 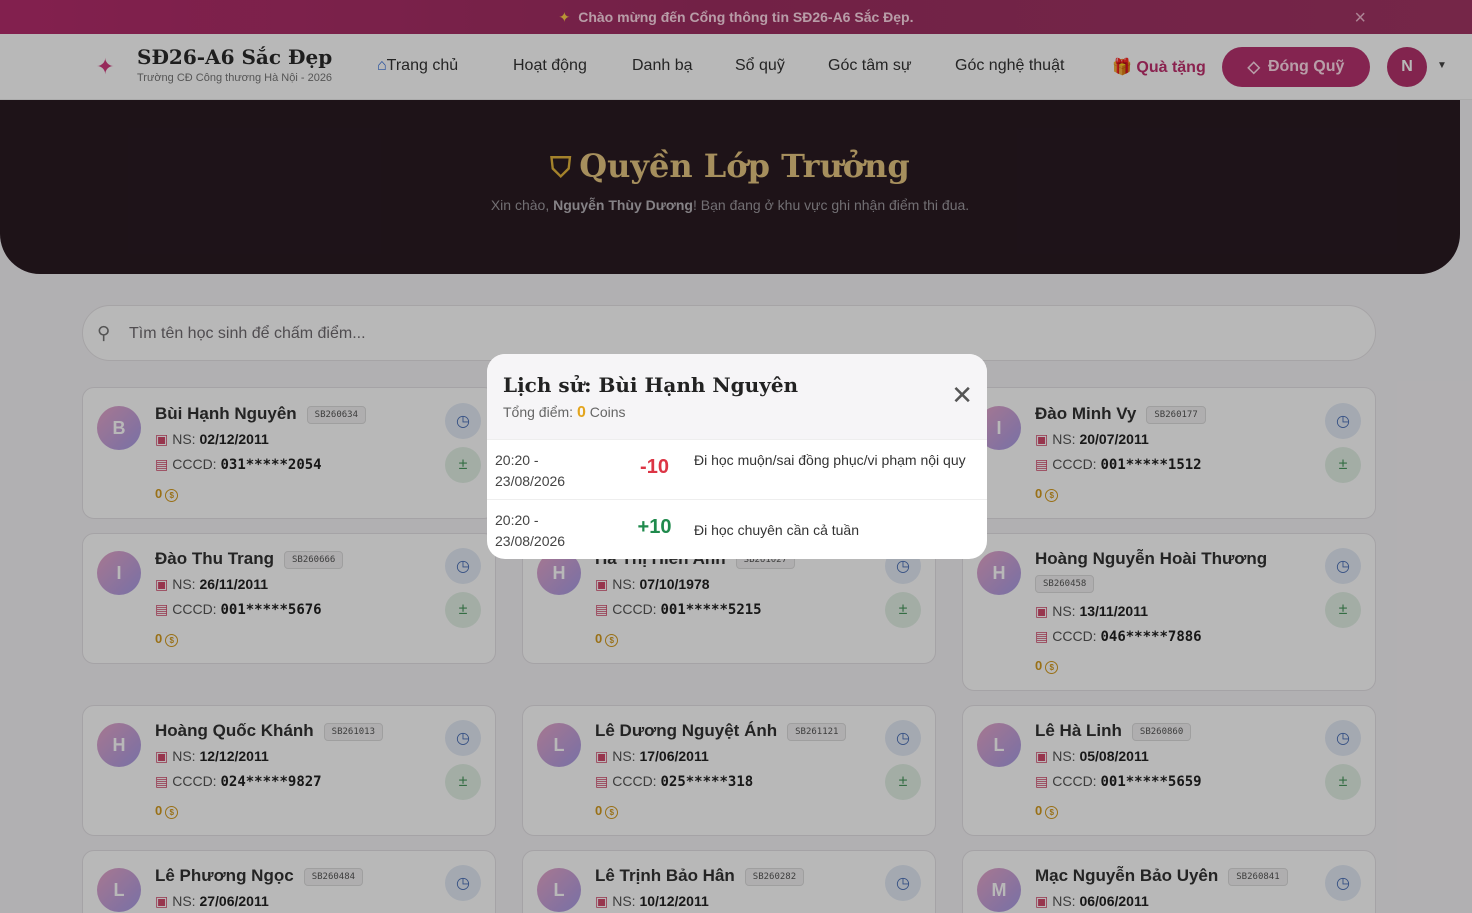 I want to click on total-unit: Coins, so click(x=607, y=412).